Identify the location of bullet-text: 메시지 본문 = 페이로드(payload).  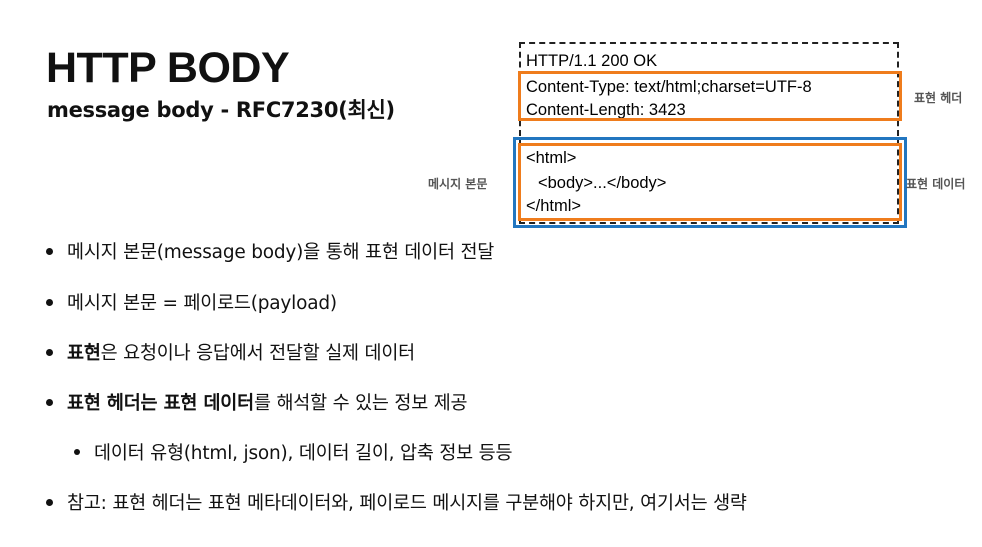
(202, 303).